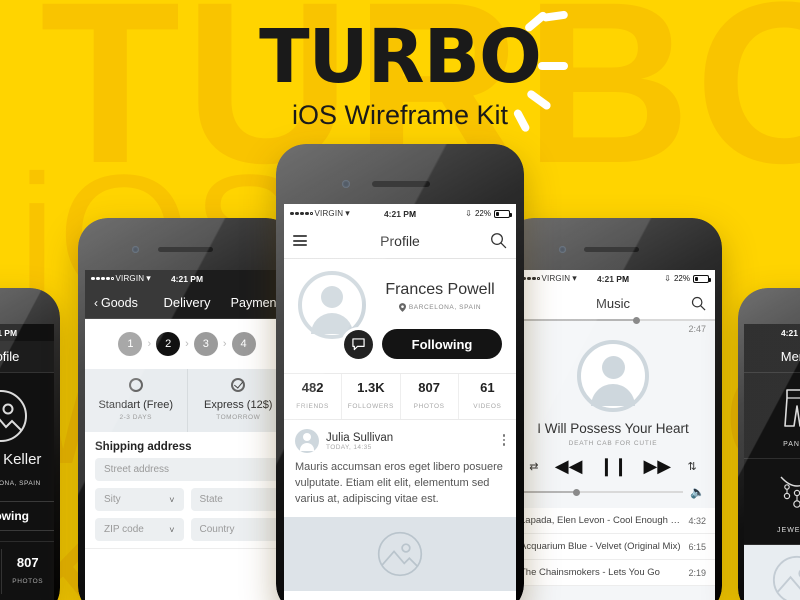 The image size is (800, 600). What do you see at coordinates (243, 344) in the screenshot?
I see `step-4: 4` at bounding box center [243, 344].